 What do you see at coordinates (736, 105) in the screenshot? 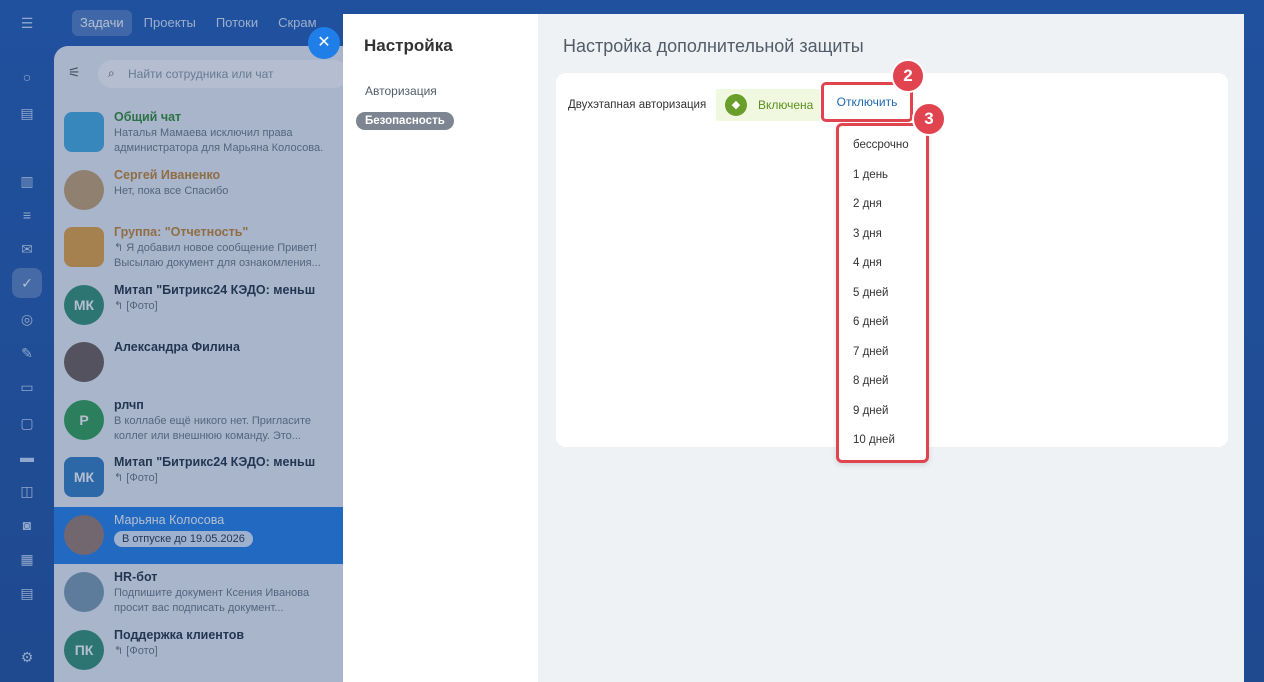
I see `shield-icon: ◆` at bounding box center [736, 105].